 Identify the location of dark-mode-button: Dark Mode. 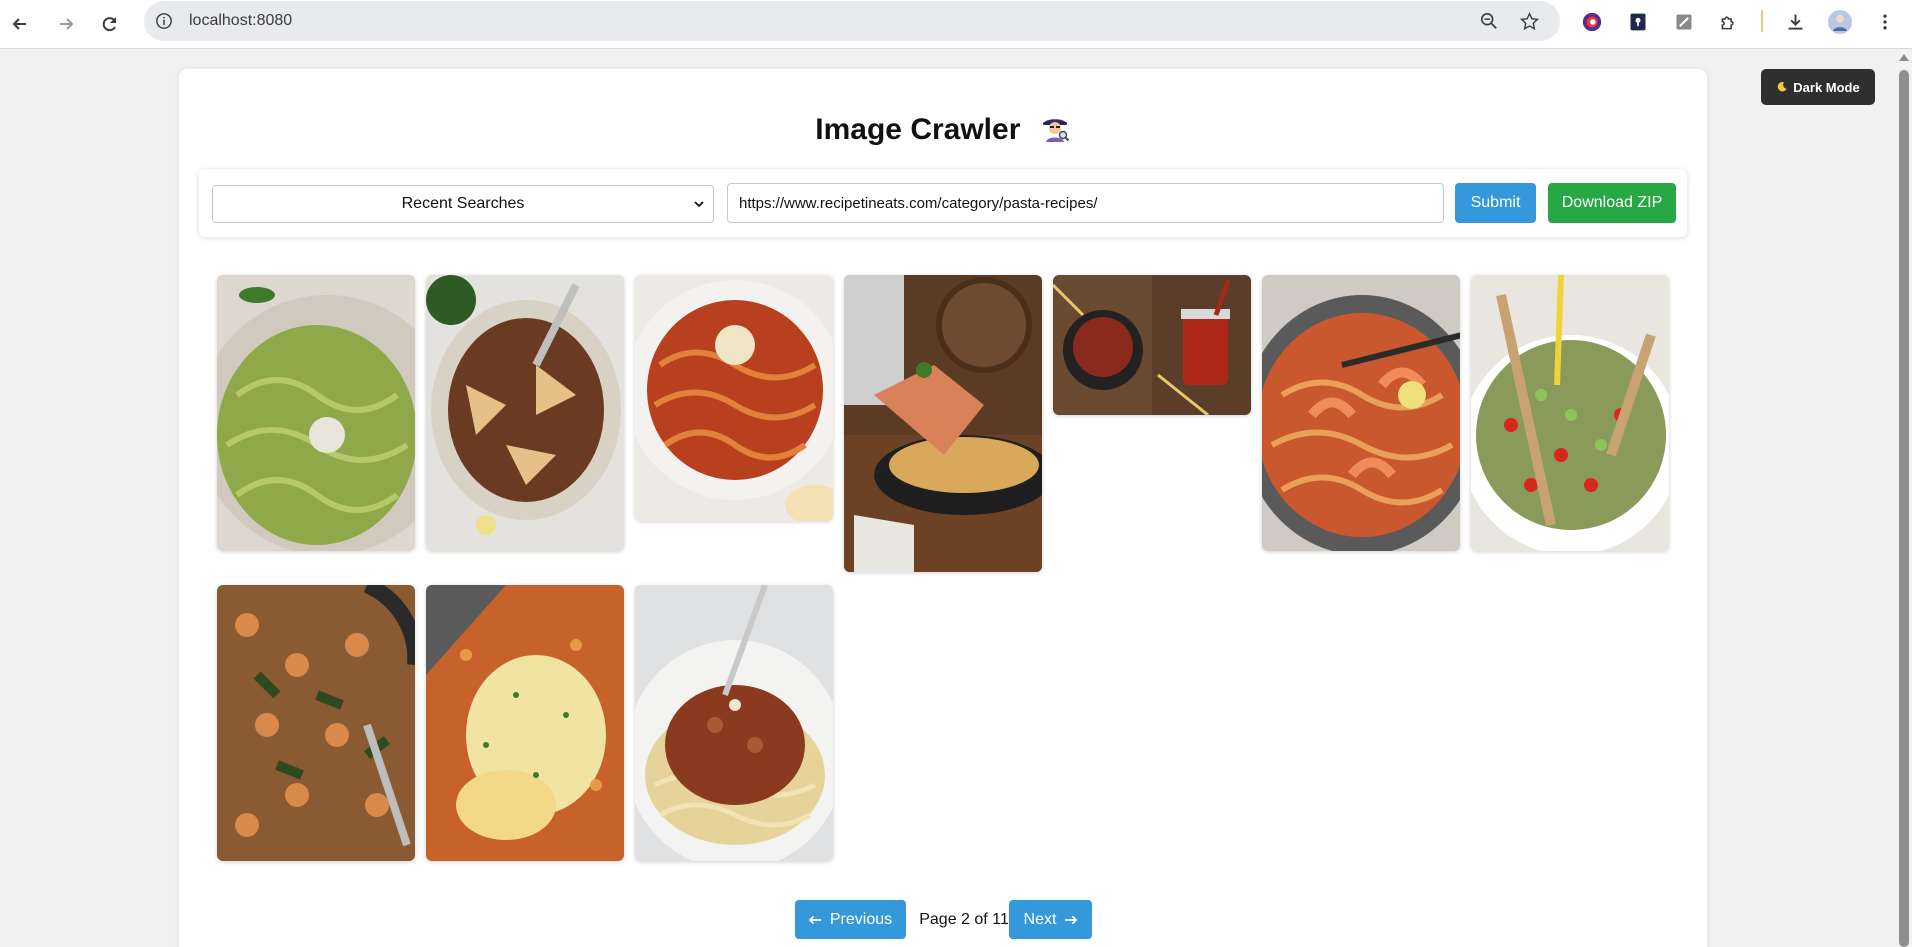
(1818, 87).